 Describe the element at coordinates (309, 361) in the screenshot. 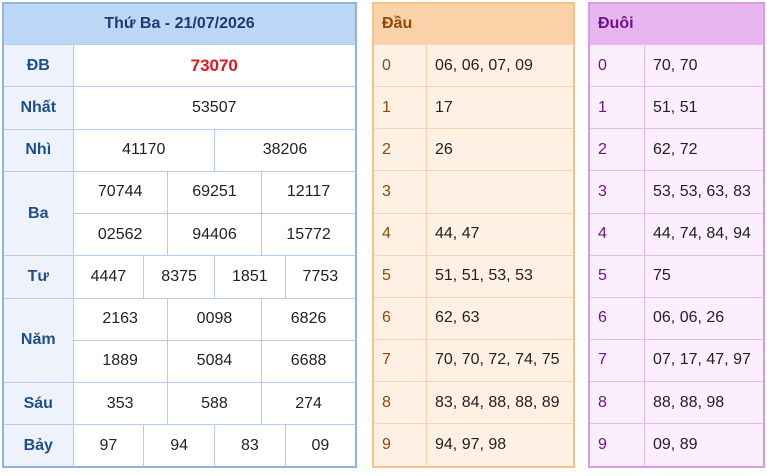

I see `prize-nam-value: 6688` at that location.